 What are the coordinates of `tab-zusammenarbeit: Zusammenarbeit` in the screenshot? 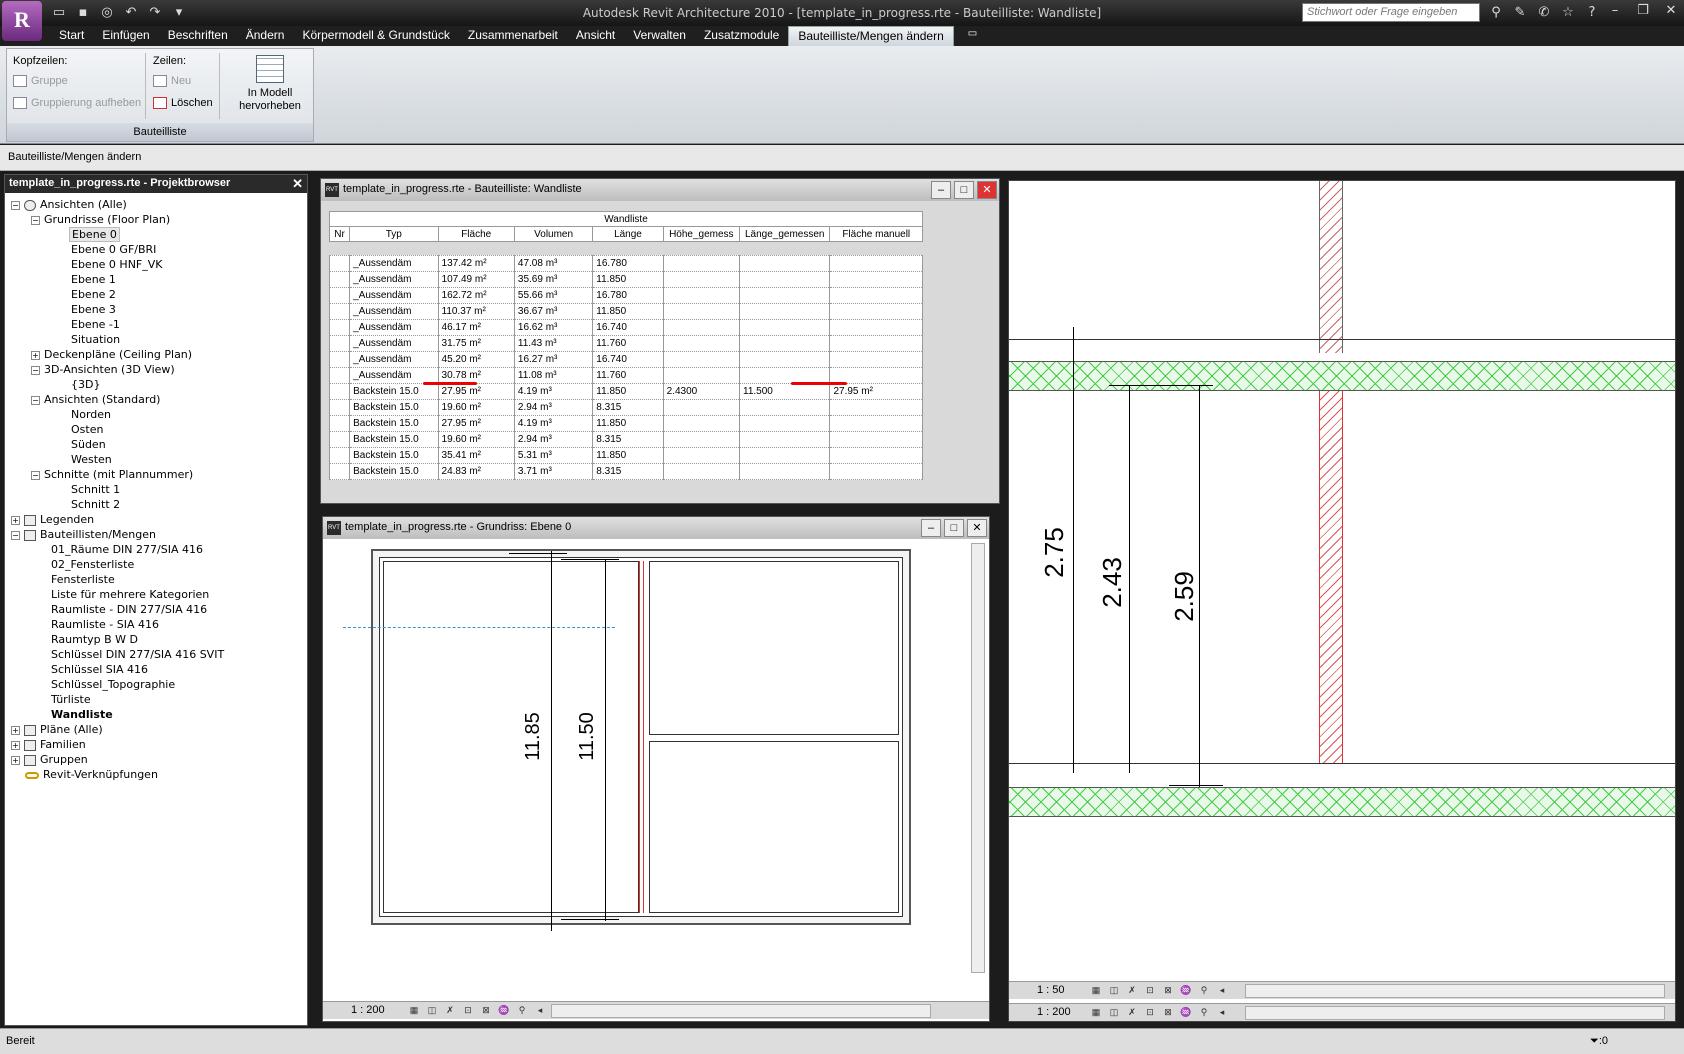 It's located at (513, 36).